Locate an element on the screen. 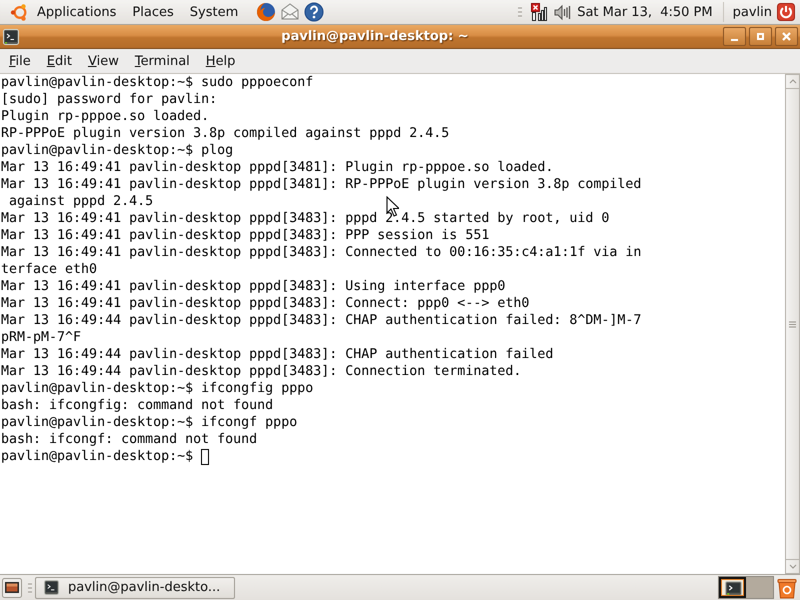 The height and width of the screenshot is (600, 800). terminal-line: Mar 13 16:49:41 pavlin-desktop pppd[3481]: Plugin rp-pppoe.so loaded. is located at coordinates (277, 167).